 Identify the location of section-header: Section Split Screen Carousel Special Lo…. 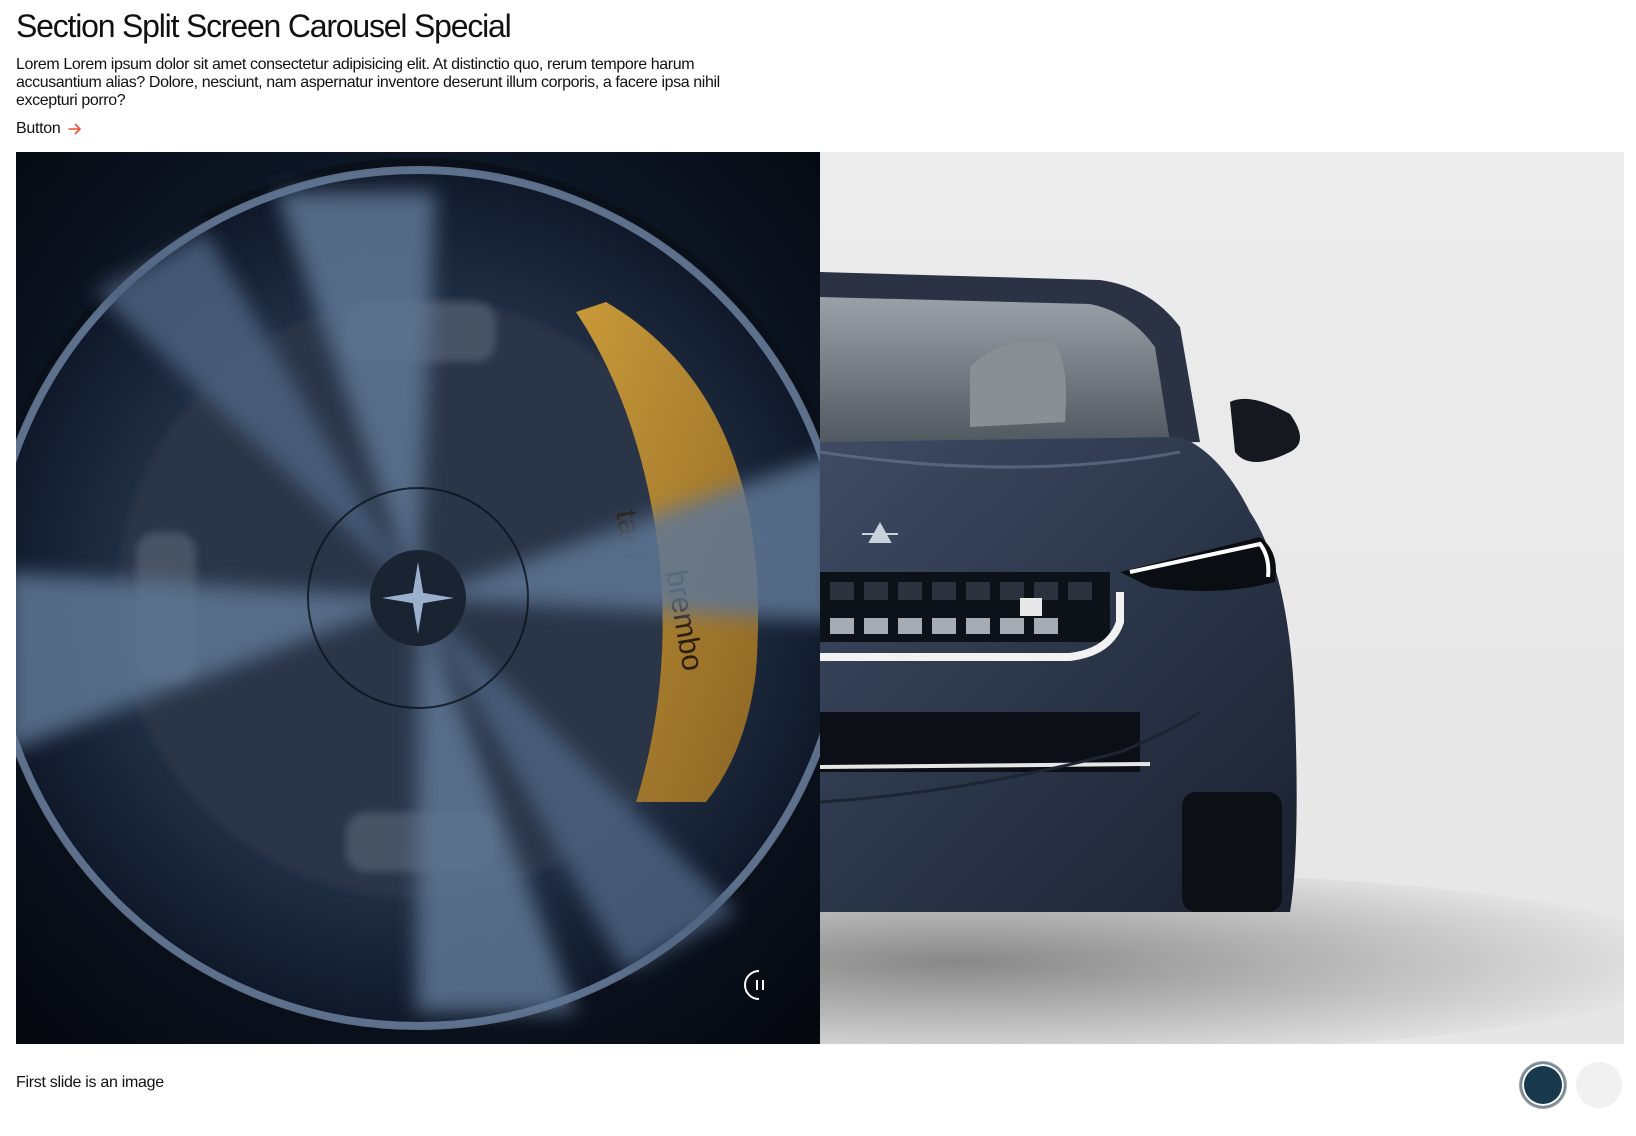
(396, 73).